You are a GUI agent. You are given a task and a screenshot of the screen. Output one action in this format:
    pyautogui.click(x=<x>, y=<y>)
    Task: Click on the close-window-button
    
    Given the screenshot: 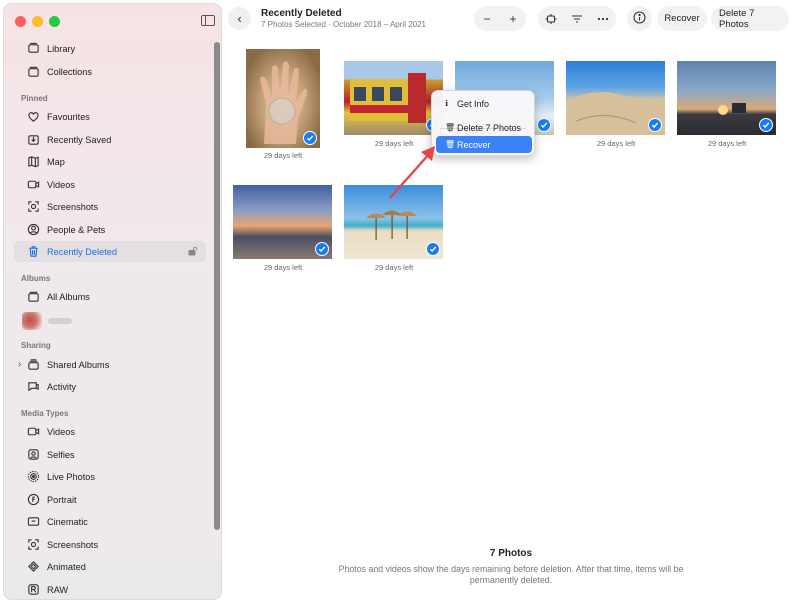 What is the action you would take?
    pyautogui.click(x=20, y=21)
    